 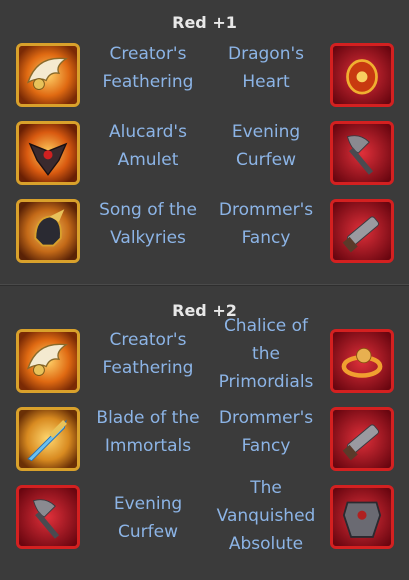 What do you see at coordinates (204, 153) in the screenshot?
I see `item-row: Alucard's Amulet Evening Curfew` at bounding box center [204, 153].